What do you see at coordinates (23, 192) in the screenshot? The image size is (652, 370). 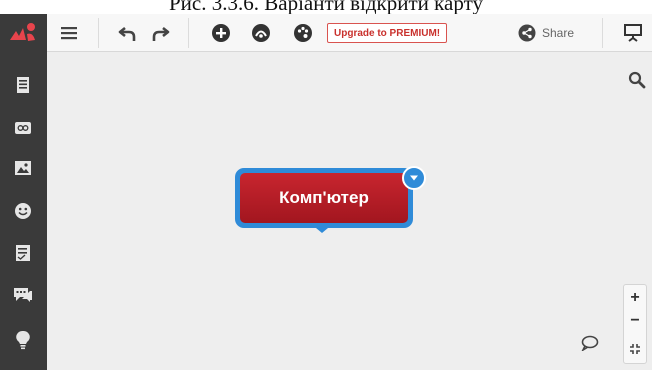 I see `left-sidebar` at bounding box center [23, 192].